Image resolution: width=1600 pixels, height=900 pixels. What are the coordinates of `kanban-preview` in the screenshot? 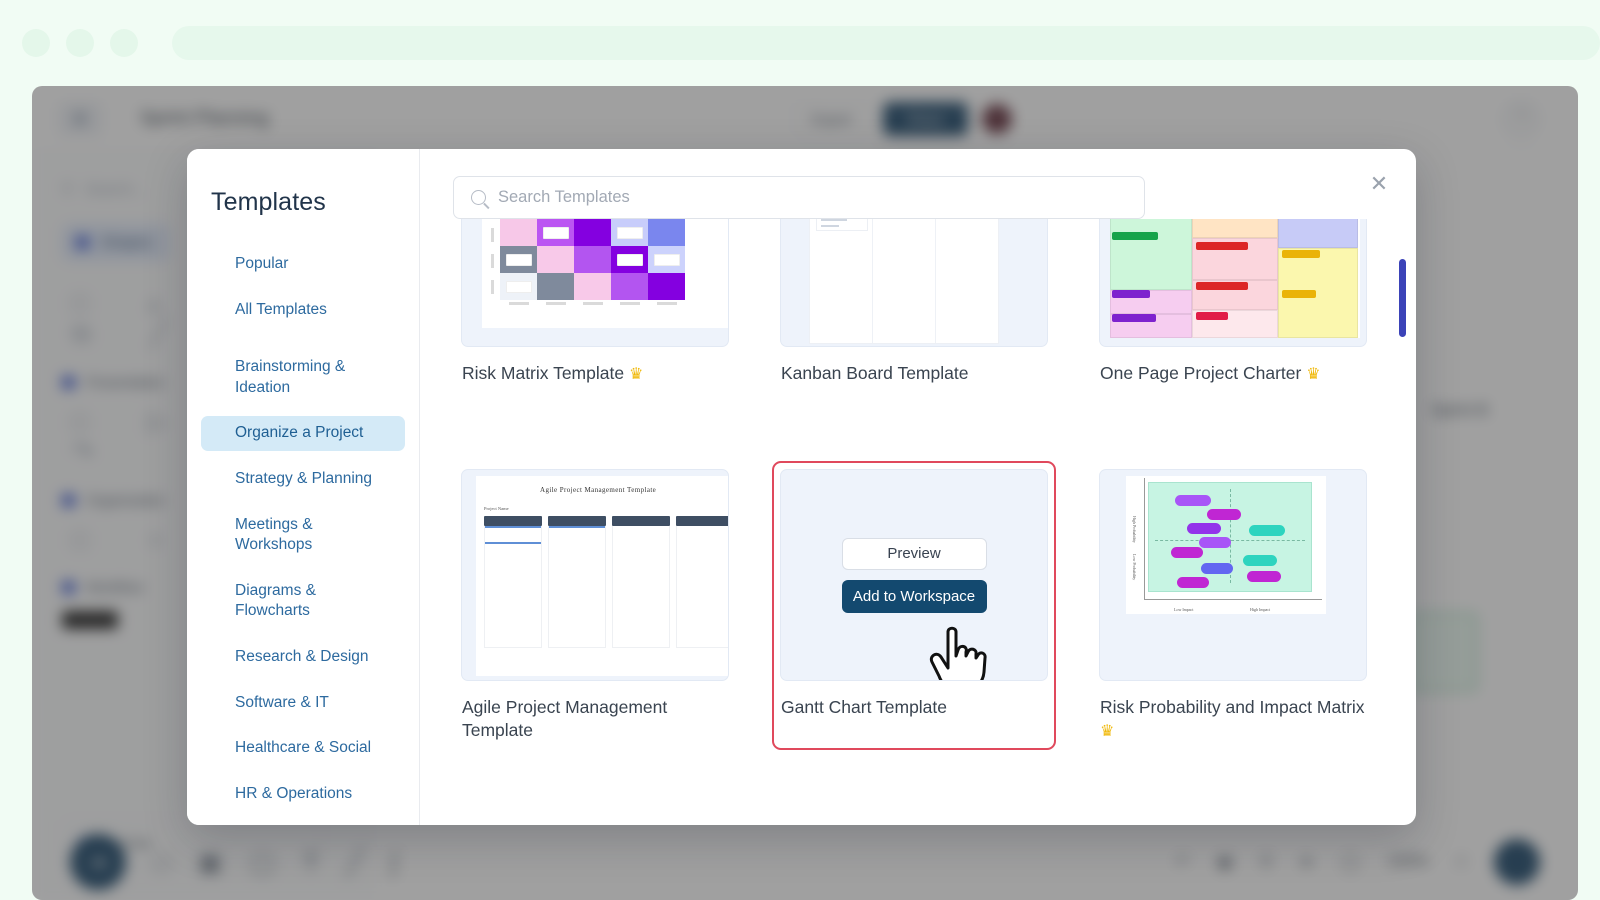 It's located at (904, 281).